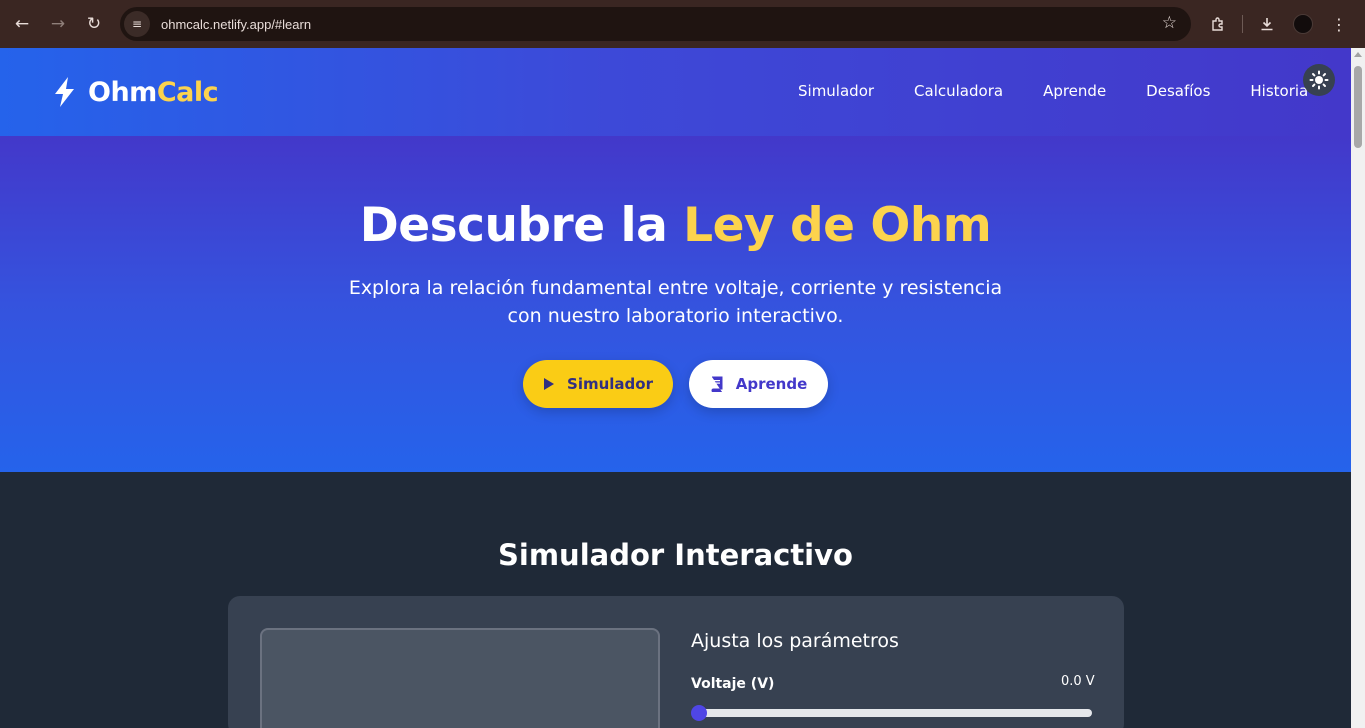 The height and width of the screenshot is (728, 1365). What do you see at coordinates (1303, 24) in the screenshot?
I see `profile-avatar` at bounding box center [1303, 24].